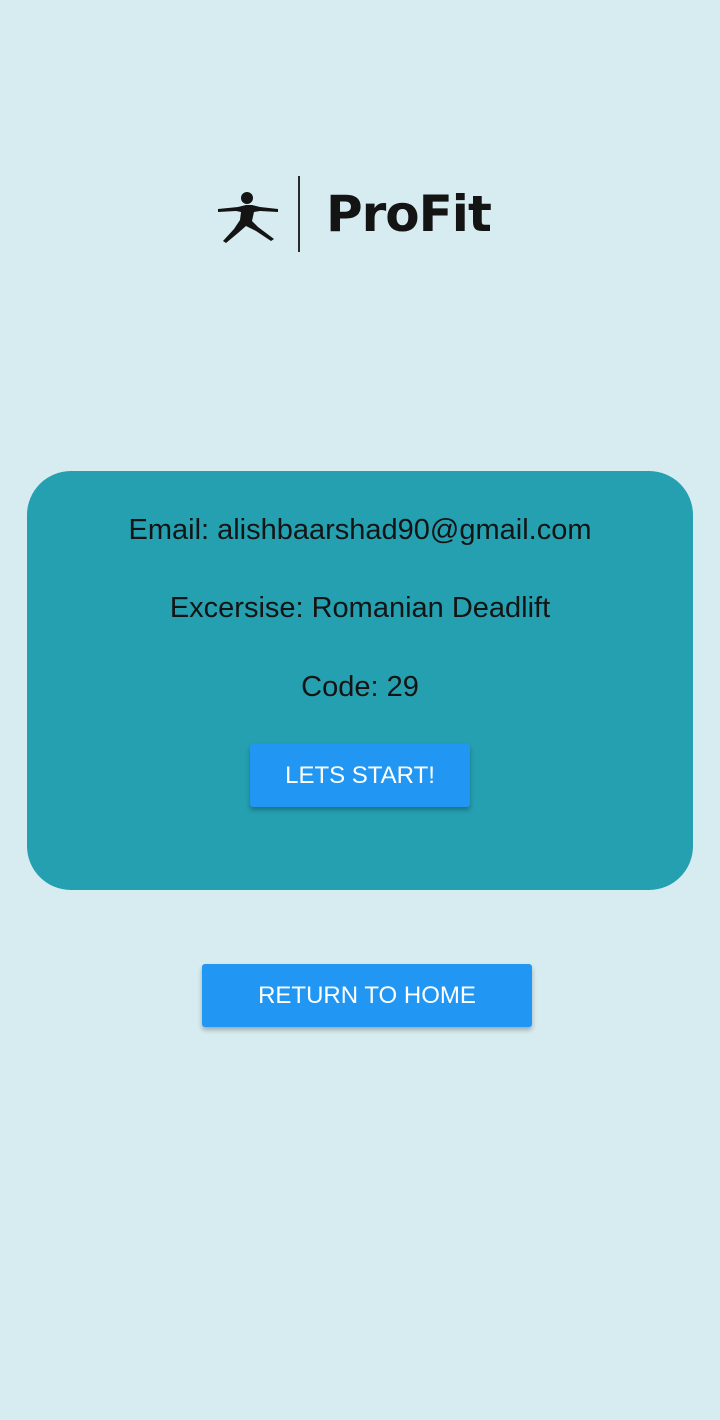  What do you see at coordinates (409, 214) in the screenshot?
I see `app-name: ProFit` at bounding box center [409, 214].